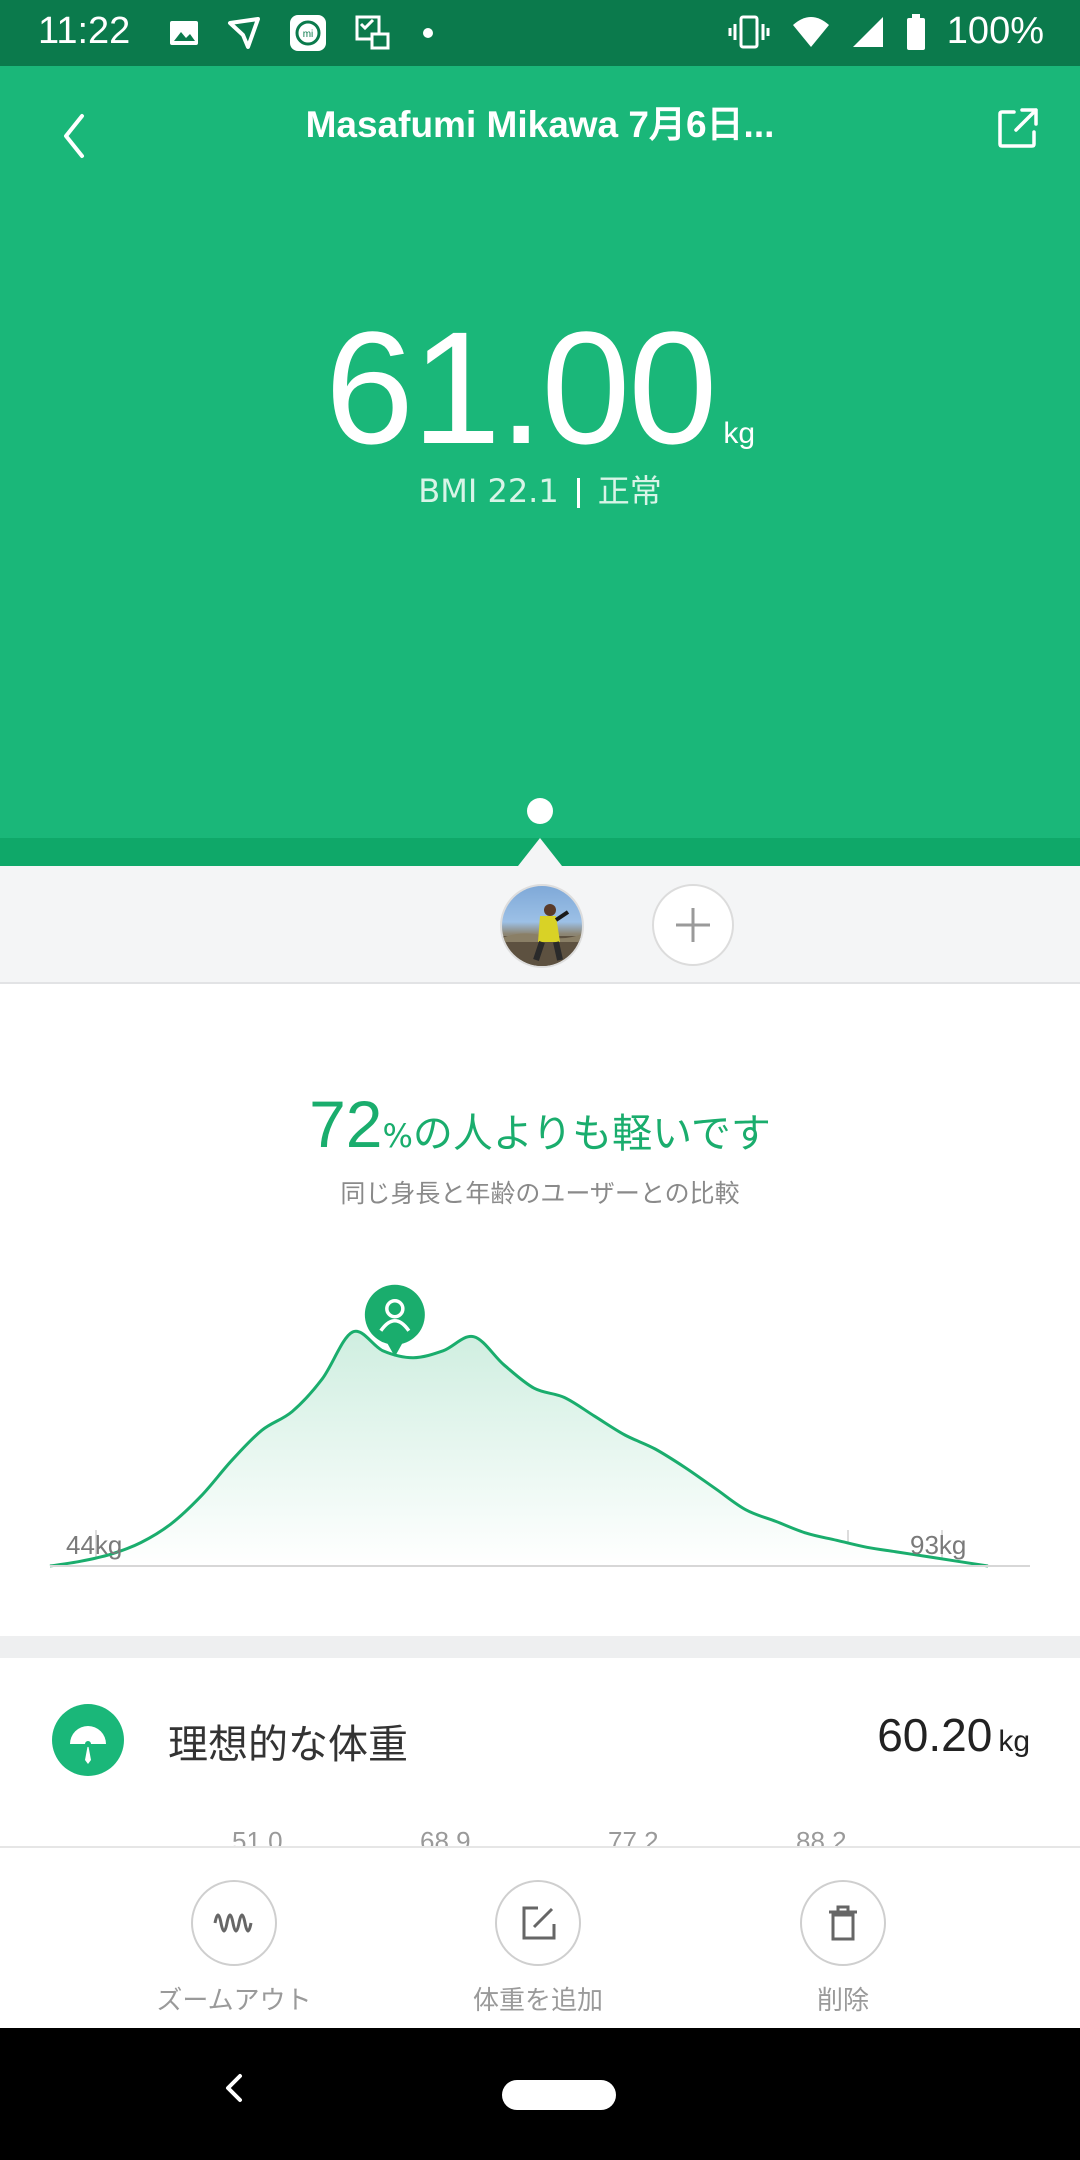  I want to click on gauge-icon, so click(88, 1740).